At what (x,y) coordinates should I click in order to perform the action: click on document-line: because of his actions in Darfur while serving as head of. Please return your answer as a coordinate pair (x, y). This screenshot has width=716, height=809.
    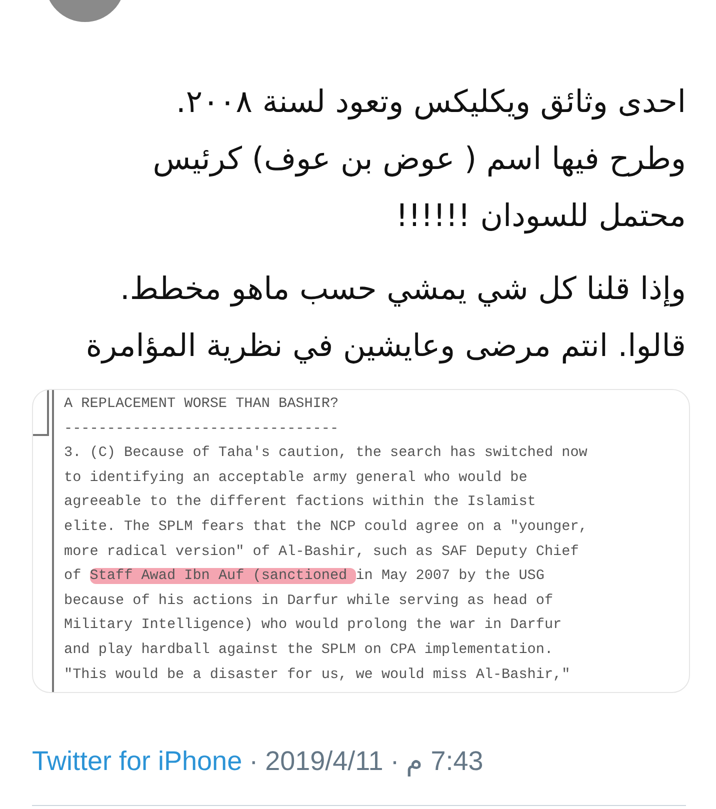
    Looking at the image, I should click on (309, 601).